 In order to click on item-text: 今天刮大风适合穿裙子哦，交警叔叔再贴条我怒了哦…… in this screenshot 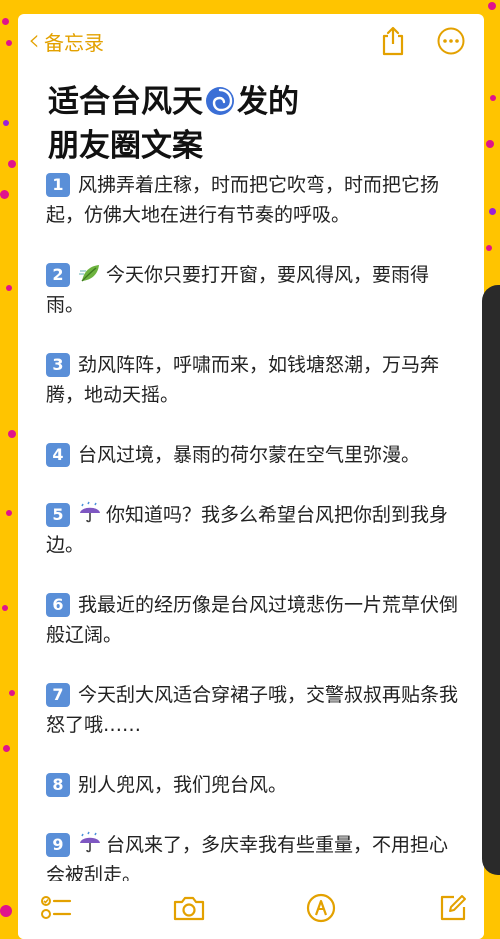, I will do `click(252, 710)`.